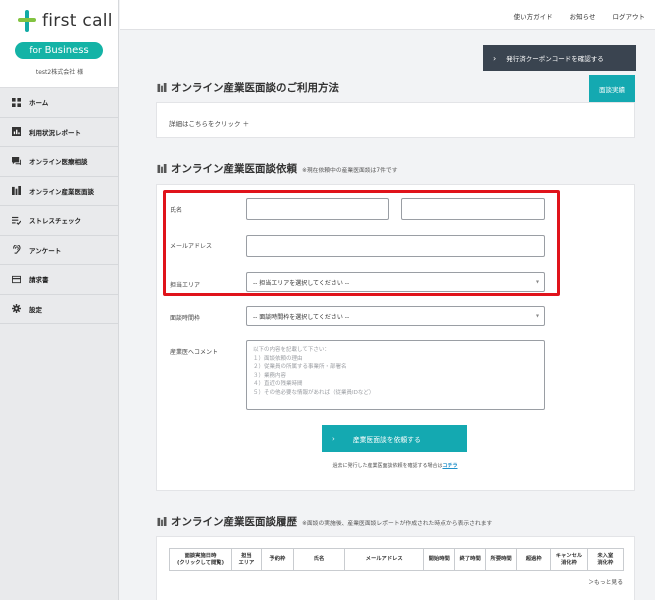 Image resolution: width=655 pixels, height=600 pixels. I want to click on usage-section-title: オンライン産業医面談のご利用方法, so click(248, 87).